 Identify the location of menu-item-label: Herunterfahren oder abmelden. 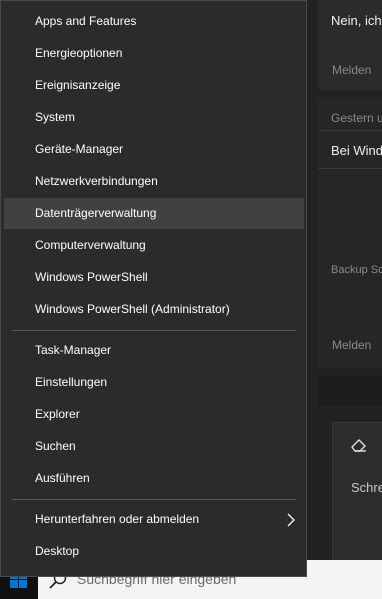
(117, 519).